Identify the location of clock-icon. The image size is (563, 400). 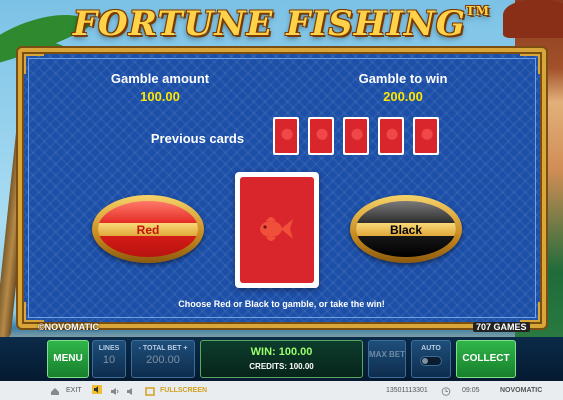
(446, 392).